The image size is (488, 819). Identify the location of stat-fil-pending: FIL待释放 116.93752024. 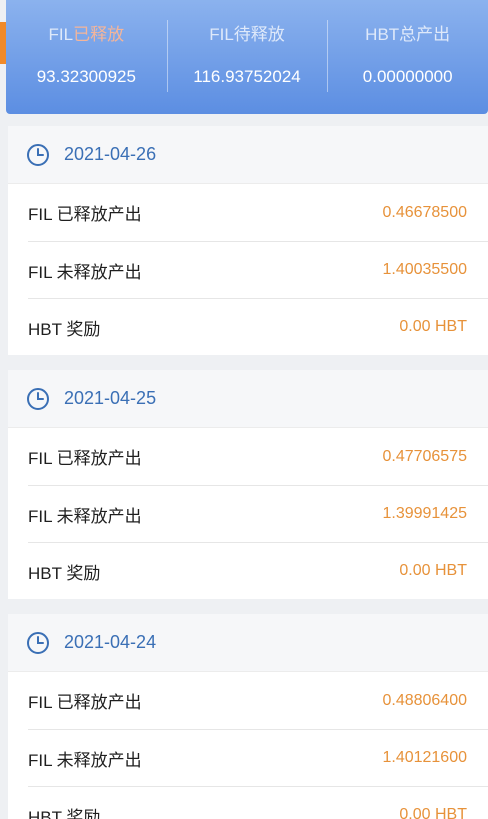
(247, 57).